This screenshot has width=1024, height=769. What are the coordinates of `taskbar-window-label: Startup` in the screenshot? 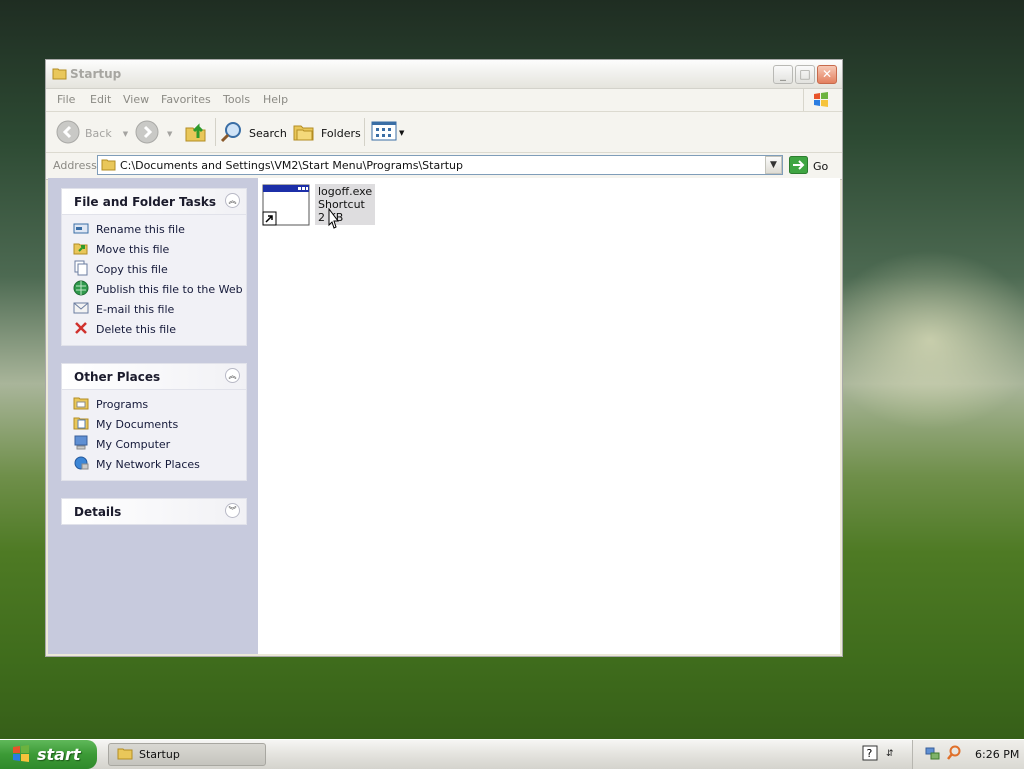 It's located at (159, 754).